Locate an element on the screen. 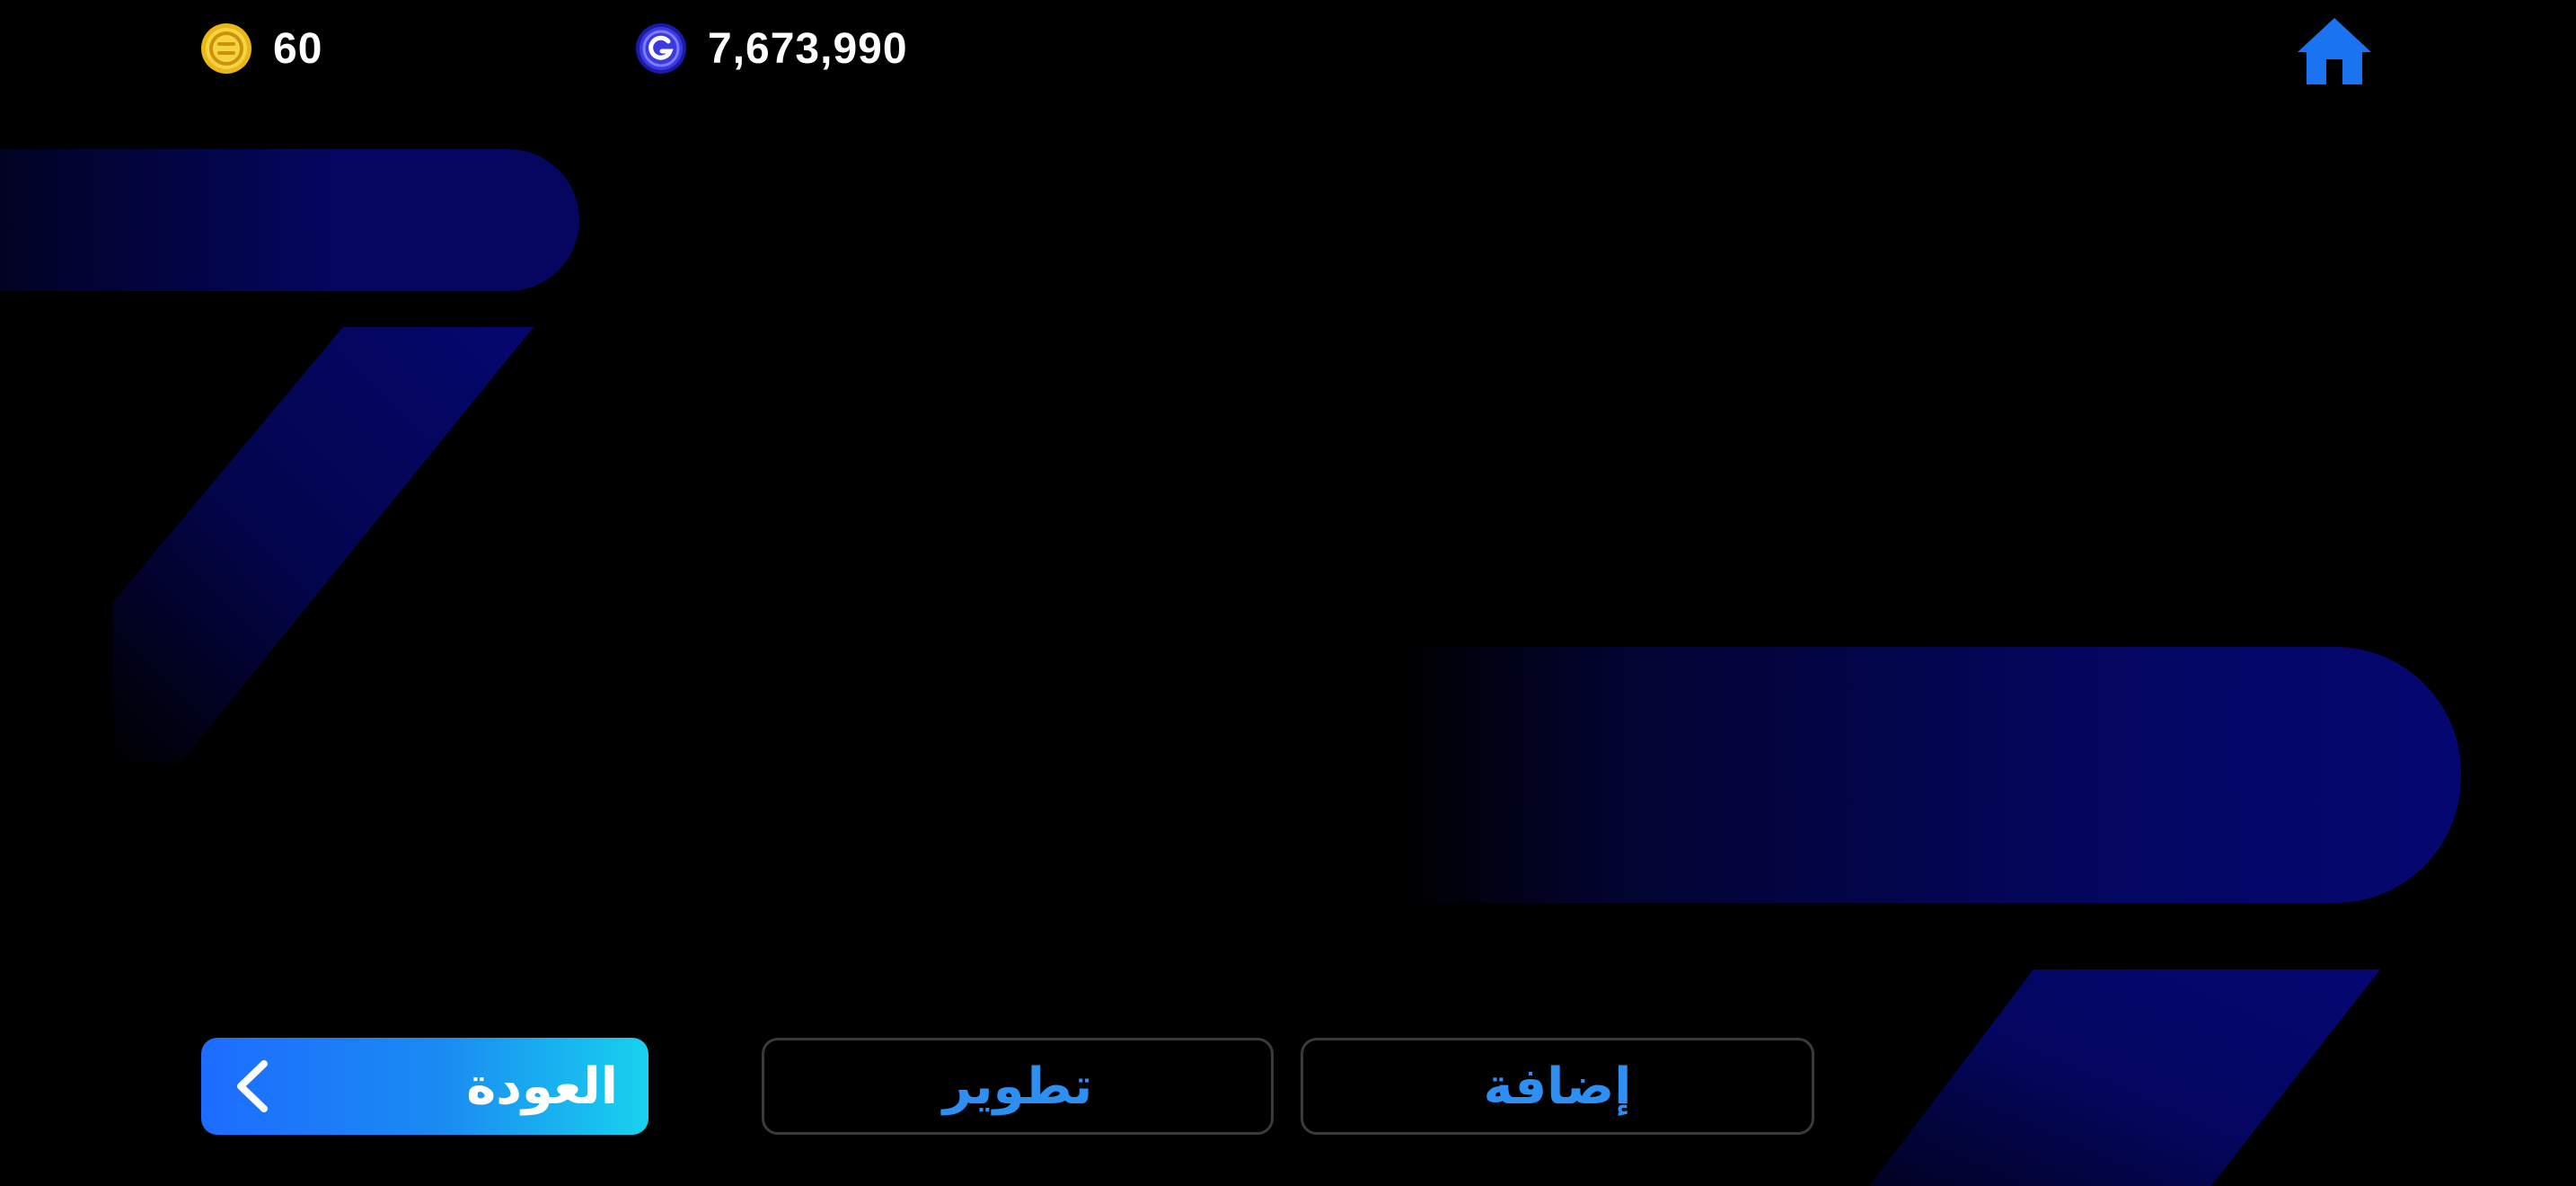 The height and width of the screenshot is (1186, 2576). background-stripe-top is located at coordinates (289, 220).